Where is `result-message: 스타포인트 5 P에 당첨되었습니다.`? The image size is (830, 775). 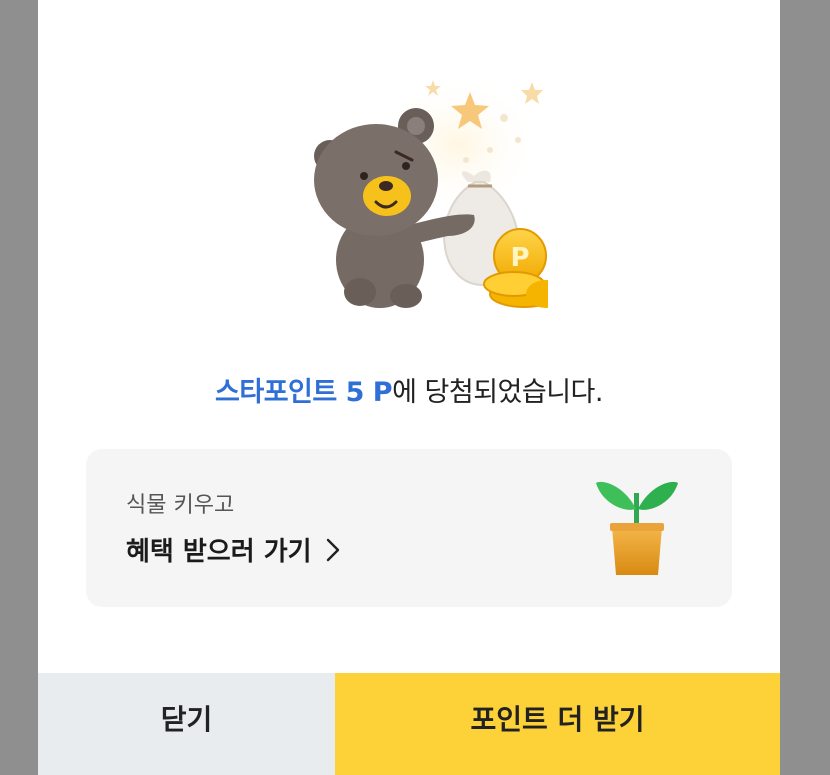 result-message: 스타포인트 5 P에 당첨되었습니다. is located at coordinates (409, 389).